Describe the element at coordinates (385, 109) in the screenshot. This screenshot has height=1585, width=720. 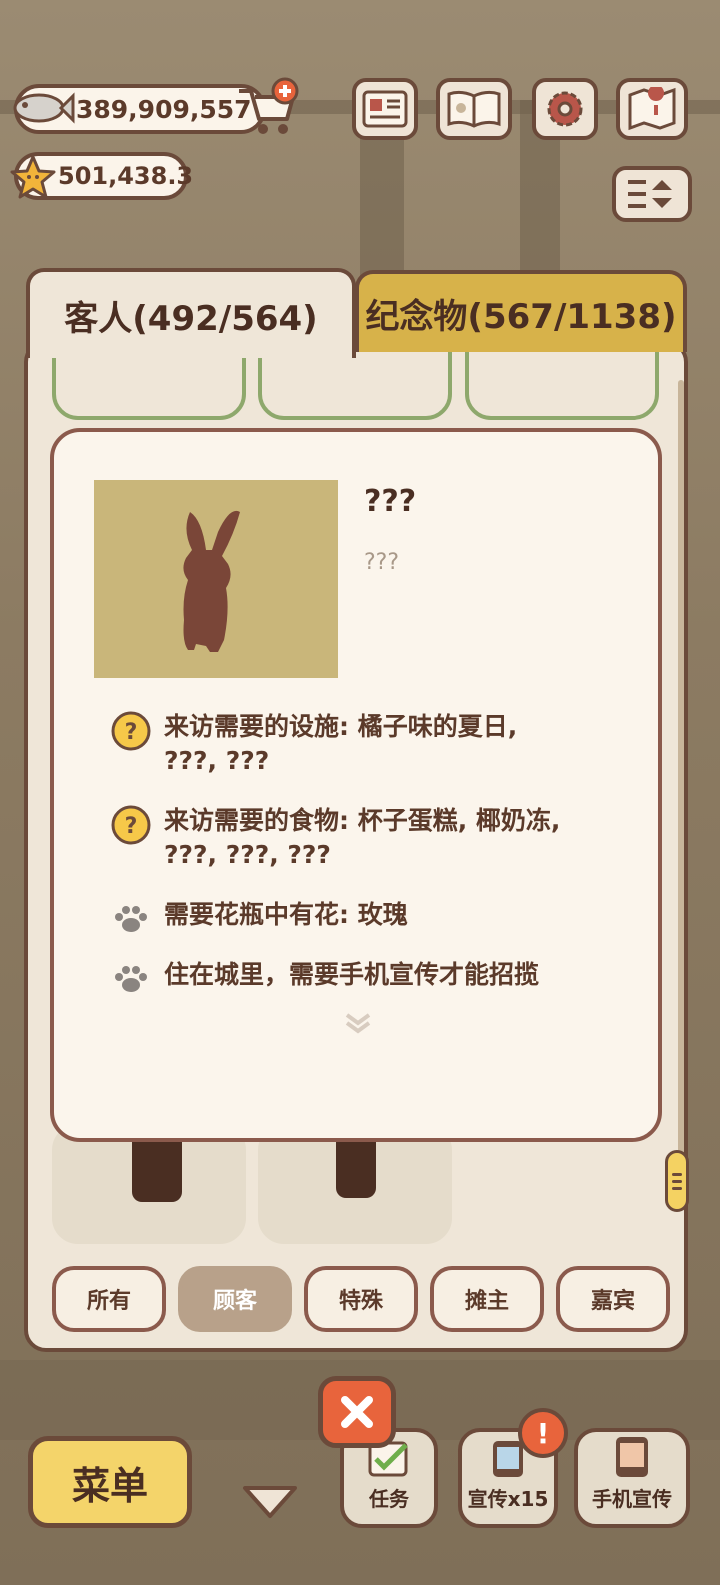
I see `newspaper-button` at that location.